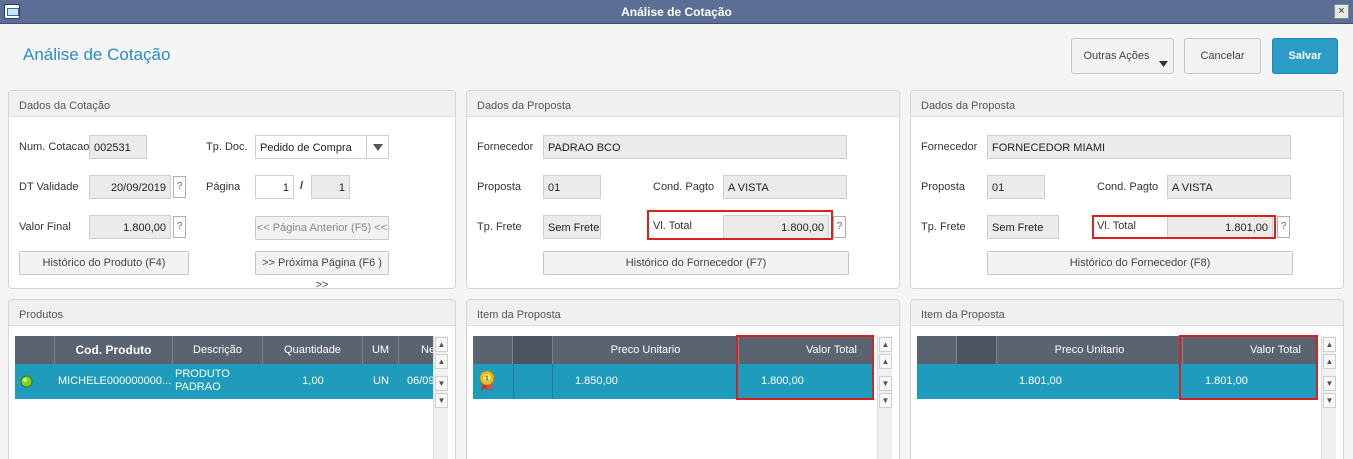  I want to click on pagina-anterior-button: << Página Anterior (F5) <<, so click(322, 228).